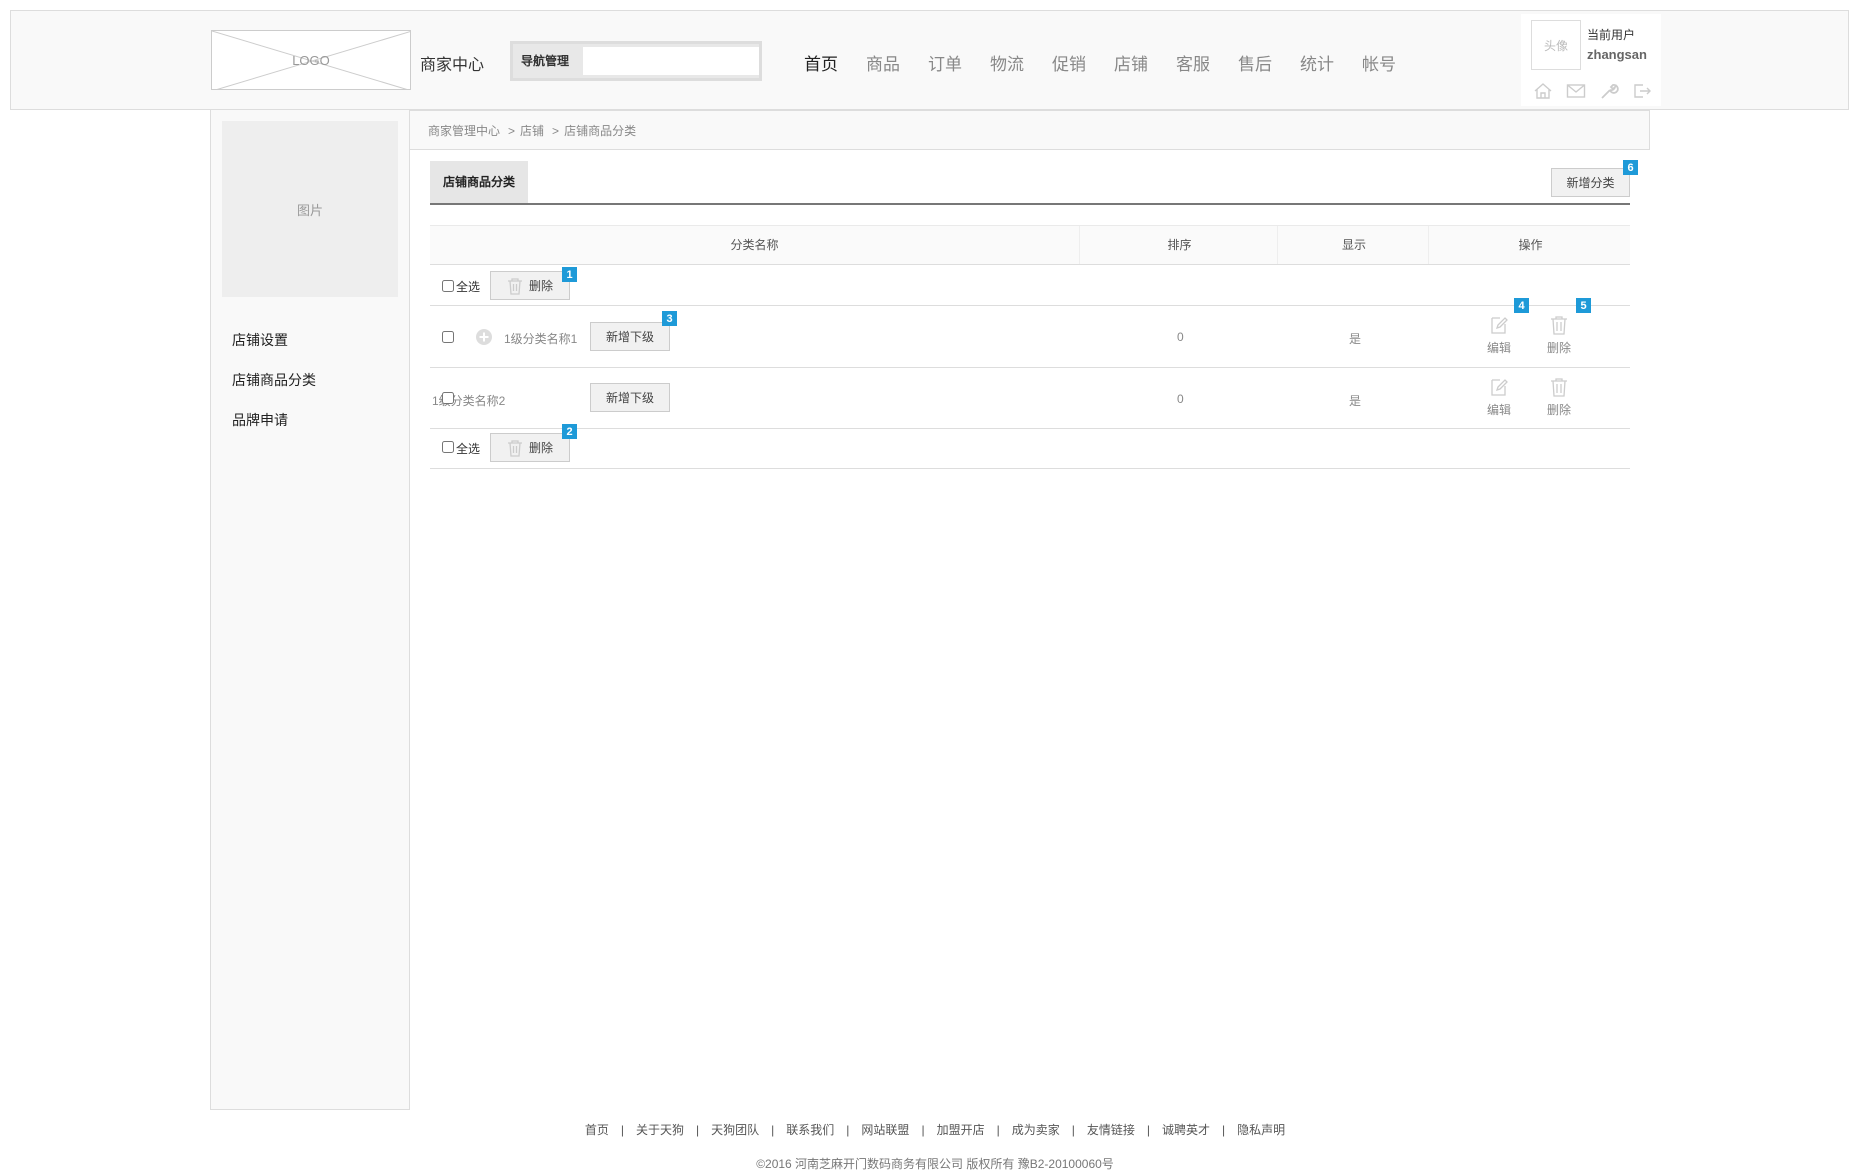 The height and width of the screenshot is (1171, 1870). I want to click on table-row: 1级分类名称1 新增下级 3 0 是 编辑 4 删除 5, so click(1030, 333).